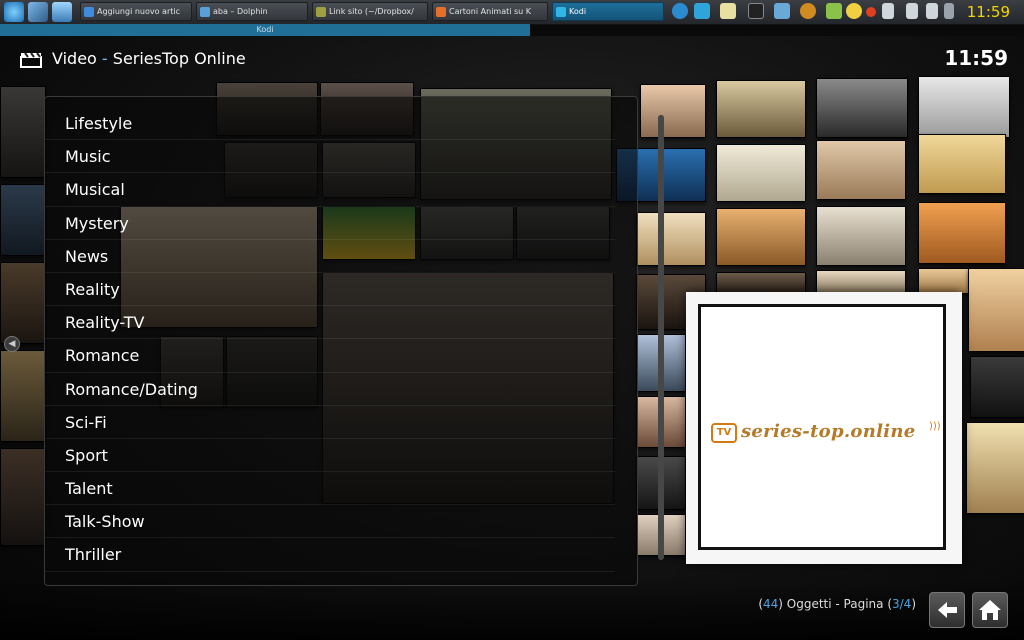 The width and height of the screenshot is (1024, 640). I want to click on addon-label: SeriesTop Online, so click(179, 58).